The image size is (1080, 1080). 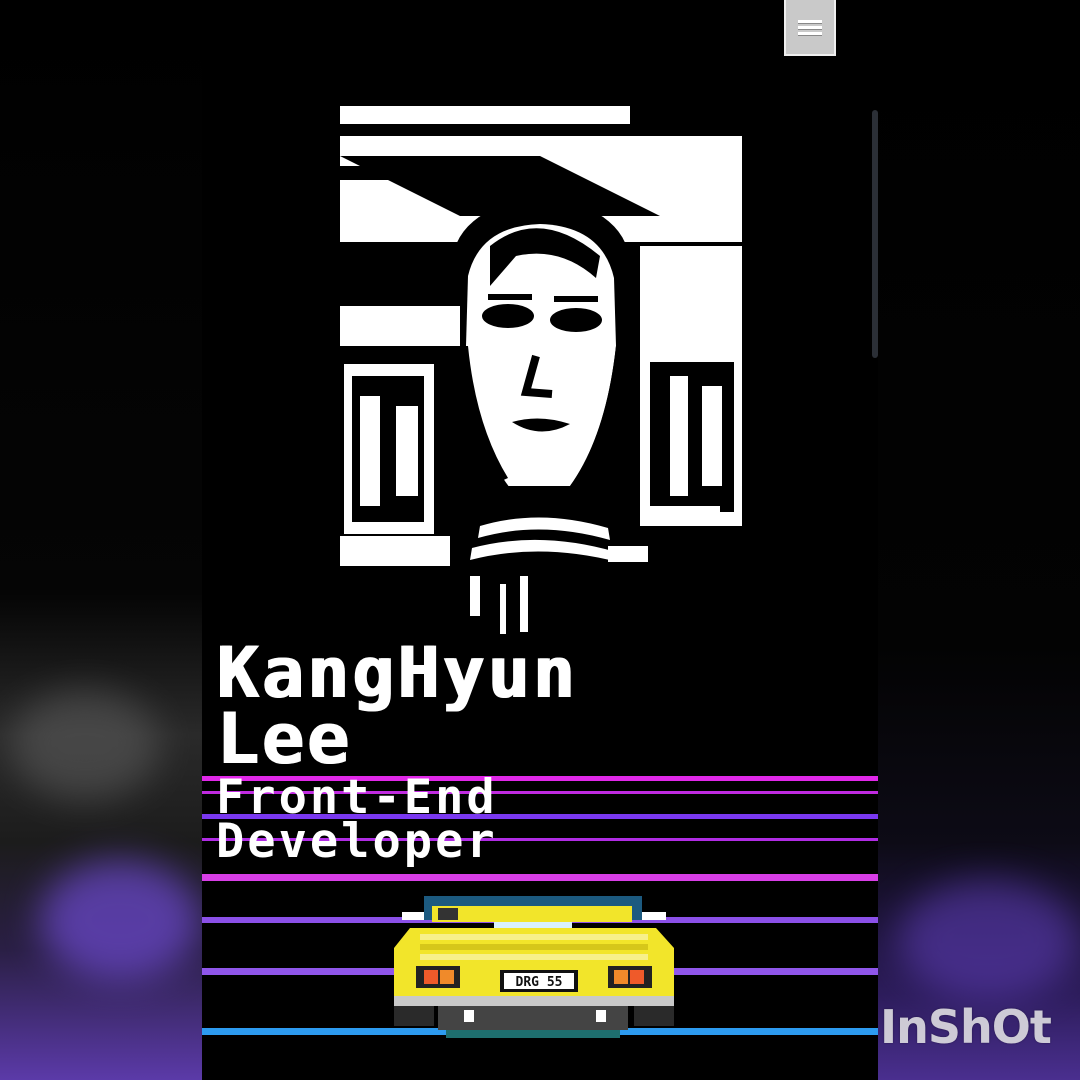 I want to click on menu-button, so click(x=810, y=28).